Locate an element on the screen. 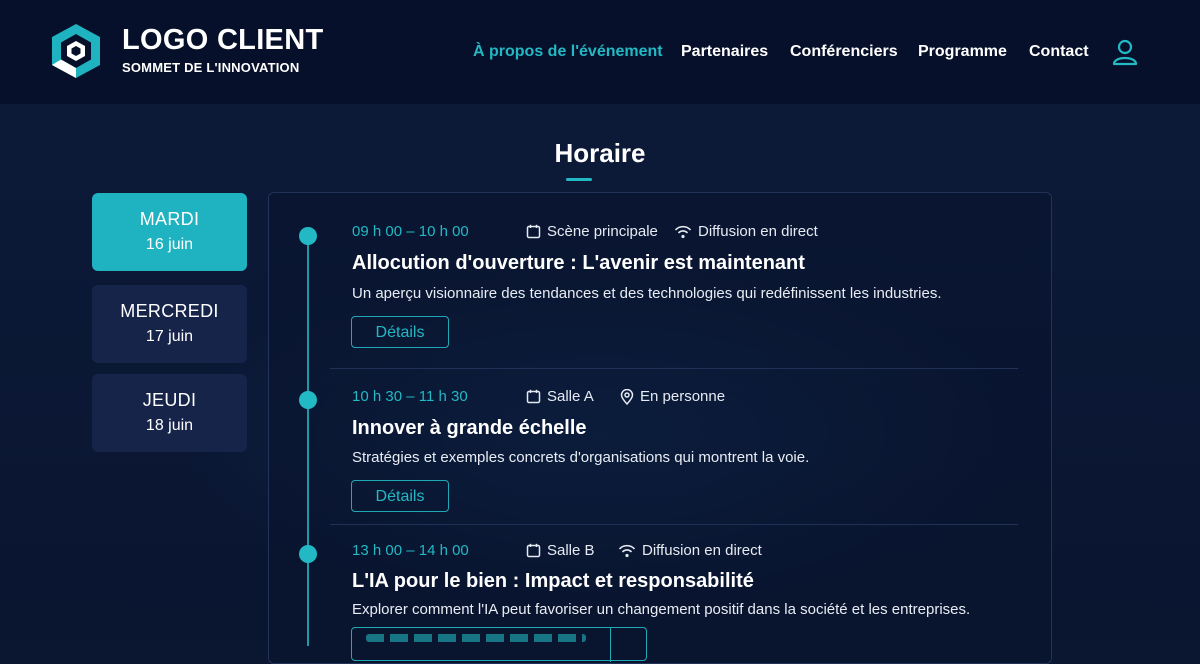 This screenshot has height=664, width=1200. brand-title: LOGO CLIENT is located at coordinates (223, 40).